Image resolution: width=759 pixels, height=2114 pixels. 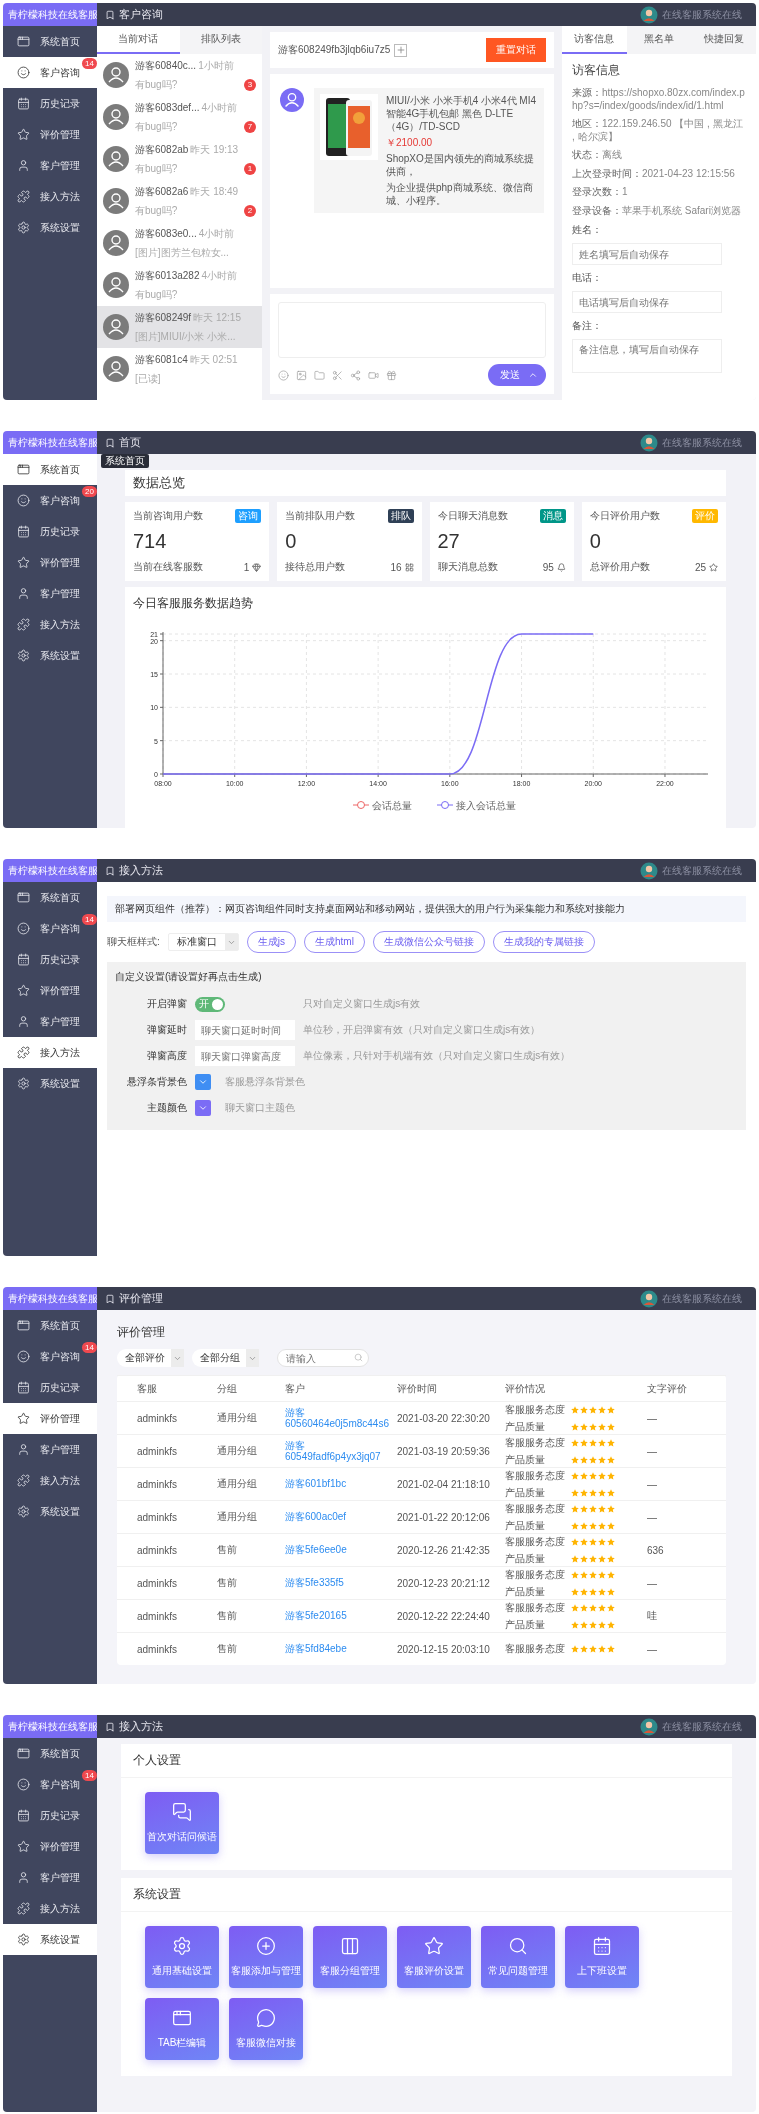 What do you see at coordinates (182, 2029) in the screenshot?
I see `settings-tile: TAB栏编辑` at bounding box center [182, 2029].